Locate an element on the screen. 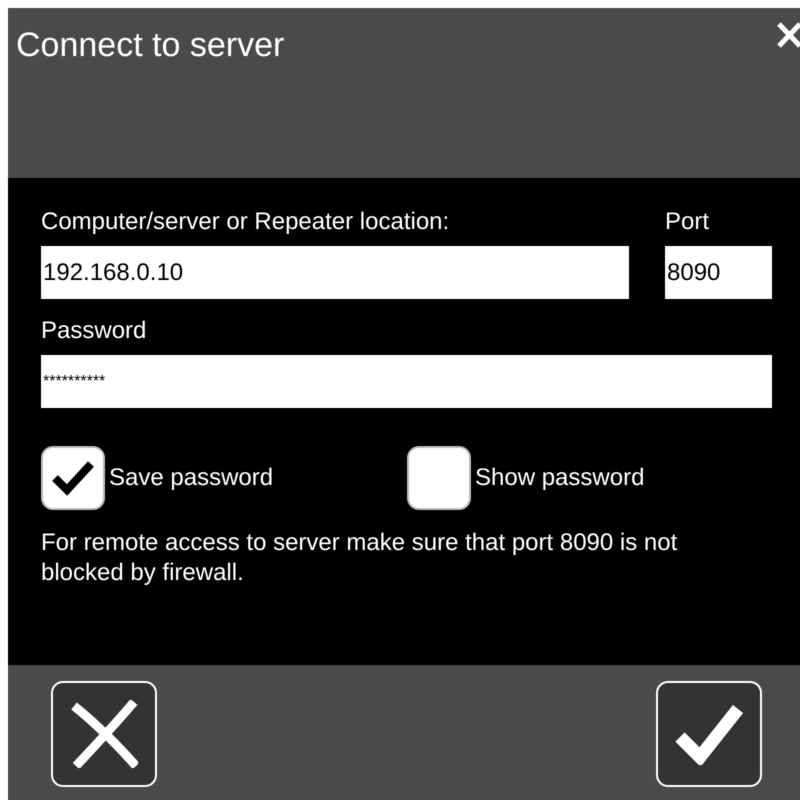 The width and height of the screenshot is (800, 800). field-label: Computer/server or Repeater location: is located at coordinates (245, 222).